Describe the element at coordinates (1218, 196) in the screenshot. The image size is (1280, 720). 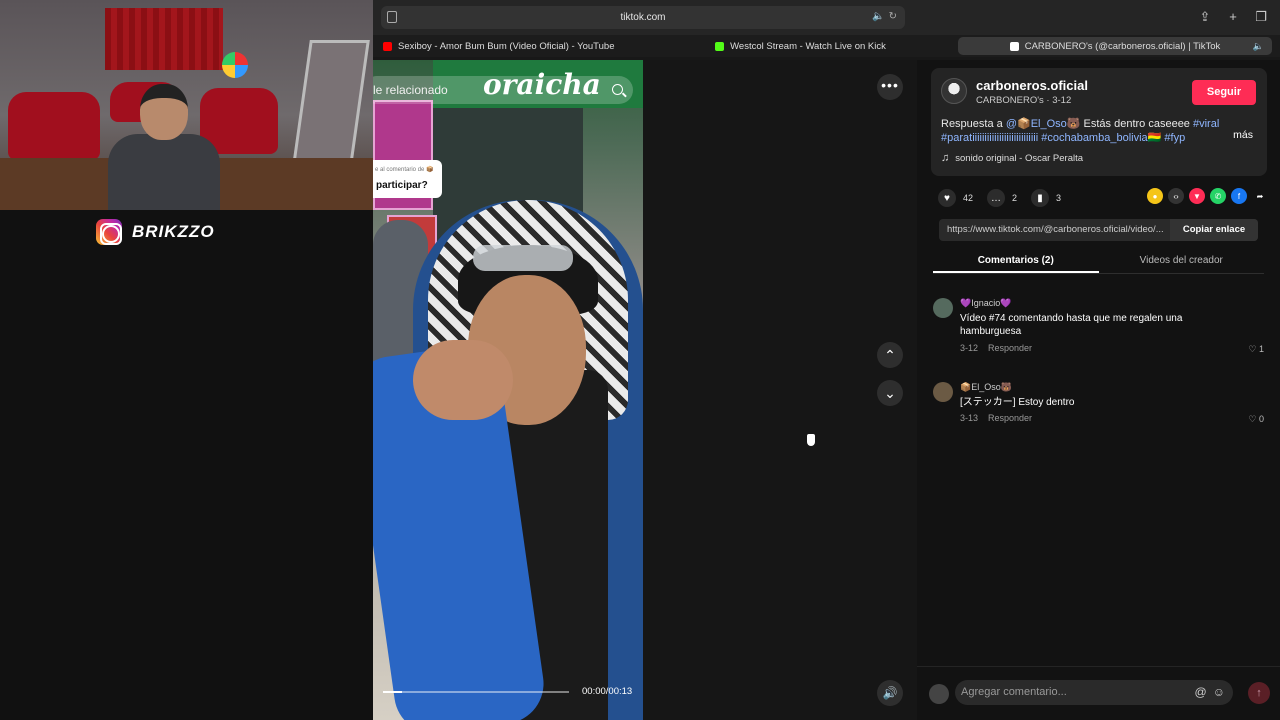
I see `whatsapp-icon: ✆` at that location.